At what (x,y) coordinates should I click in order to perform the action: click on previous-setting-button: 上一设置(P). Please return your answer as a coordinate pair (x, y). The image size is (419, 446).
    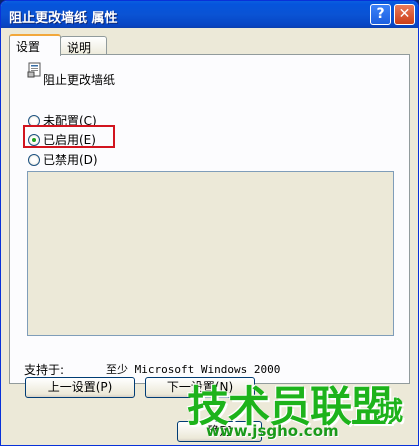
    Looking at the image, I should click on (80, 387).